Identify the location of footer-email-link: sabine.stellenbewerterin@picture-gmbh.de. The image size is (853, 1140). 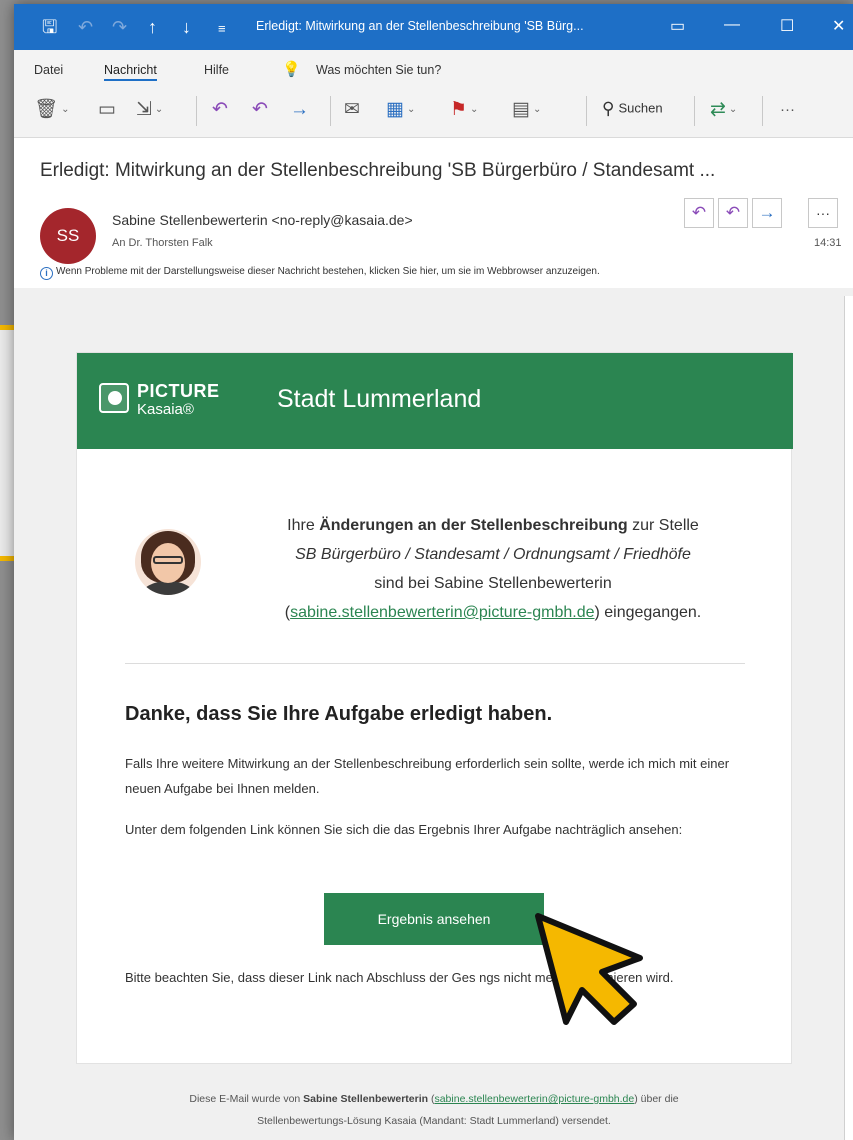
(534, 1099).